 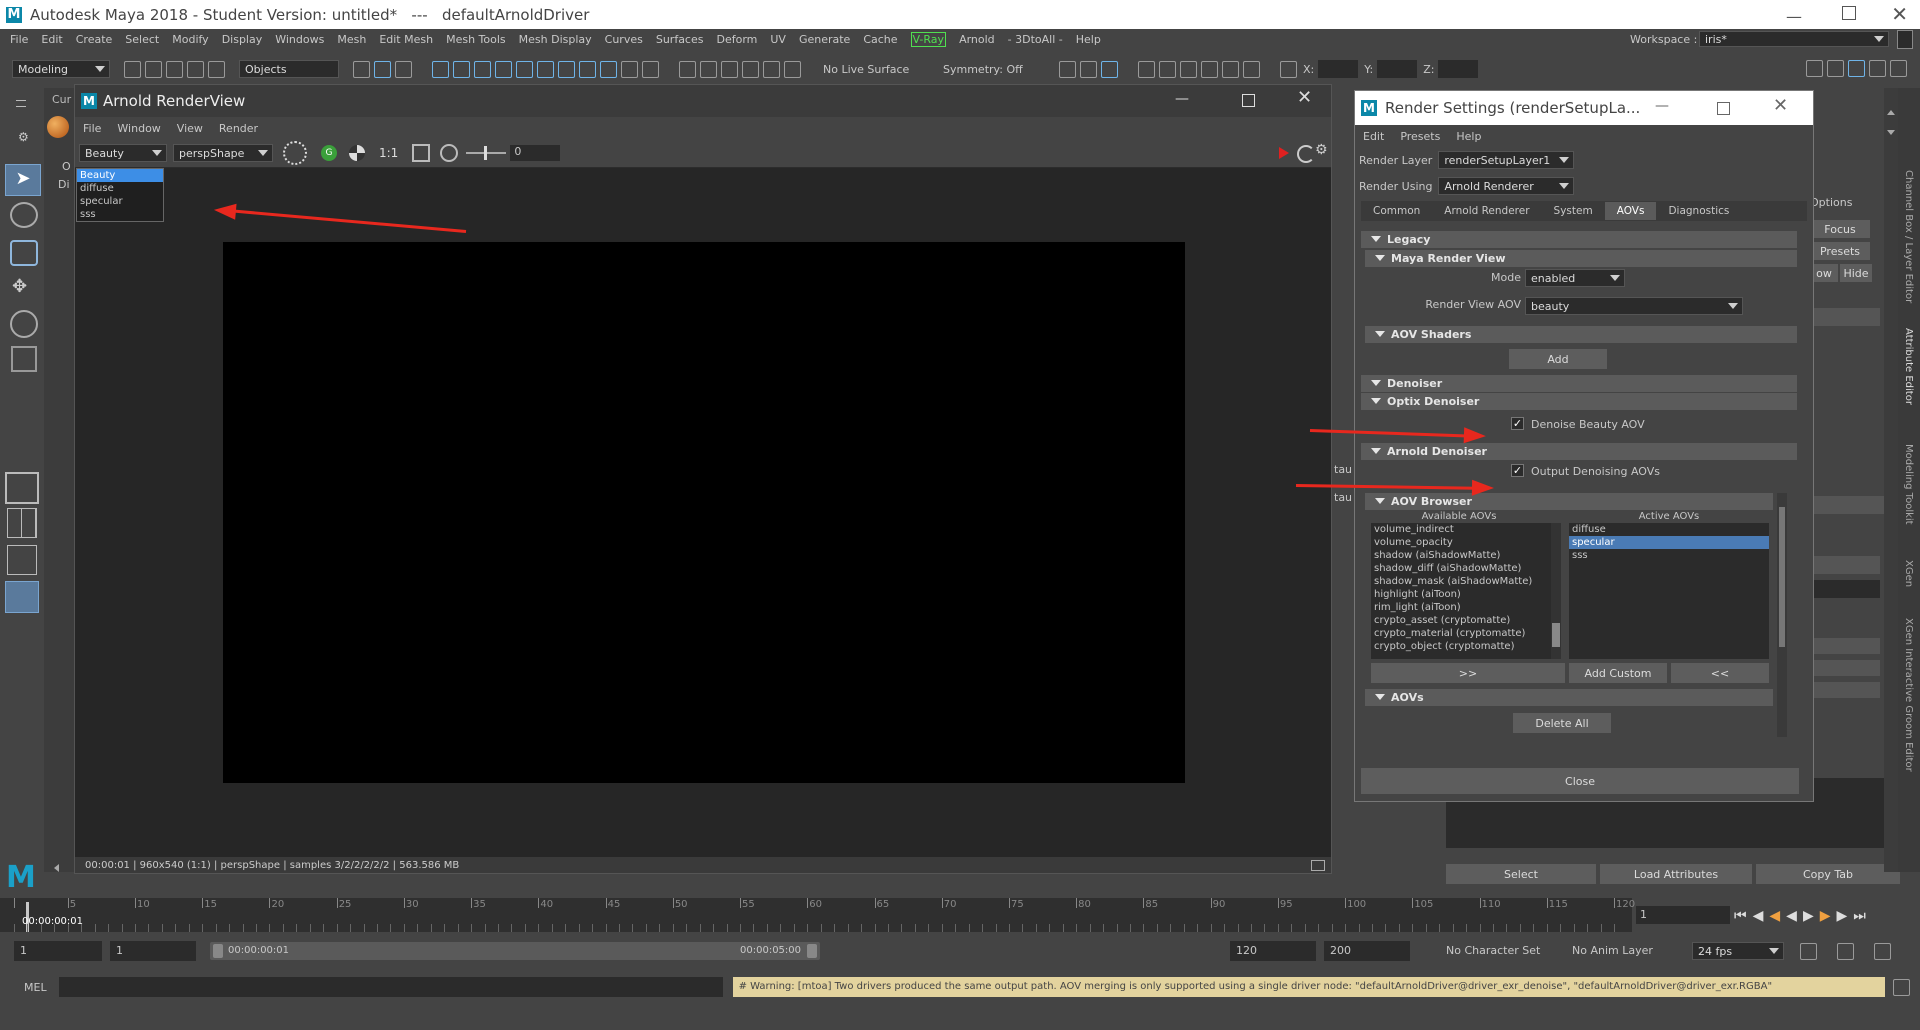 What do you see at coordinates (1905, 39) in the screenshot?
I see `lock-icon` at bounding box center [1905, 39].